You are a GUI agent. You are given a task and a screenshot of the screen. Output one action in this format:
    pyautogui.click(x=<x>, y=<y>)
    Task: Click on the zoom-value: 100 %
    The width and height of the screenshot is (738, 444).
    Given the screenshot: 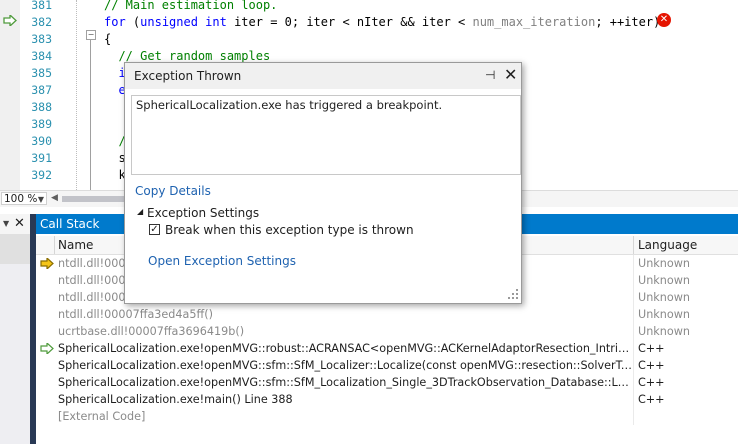 What is the action you would take?
    pyautogui.click(x=21, y=199)
    